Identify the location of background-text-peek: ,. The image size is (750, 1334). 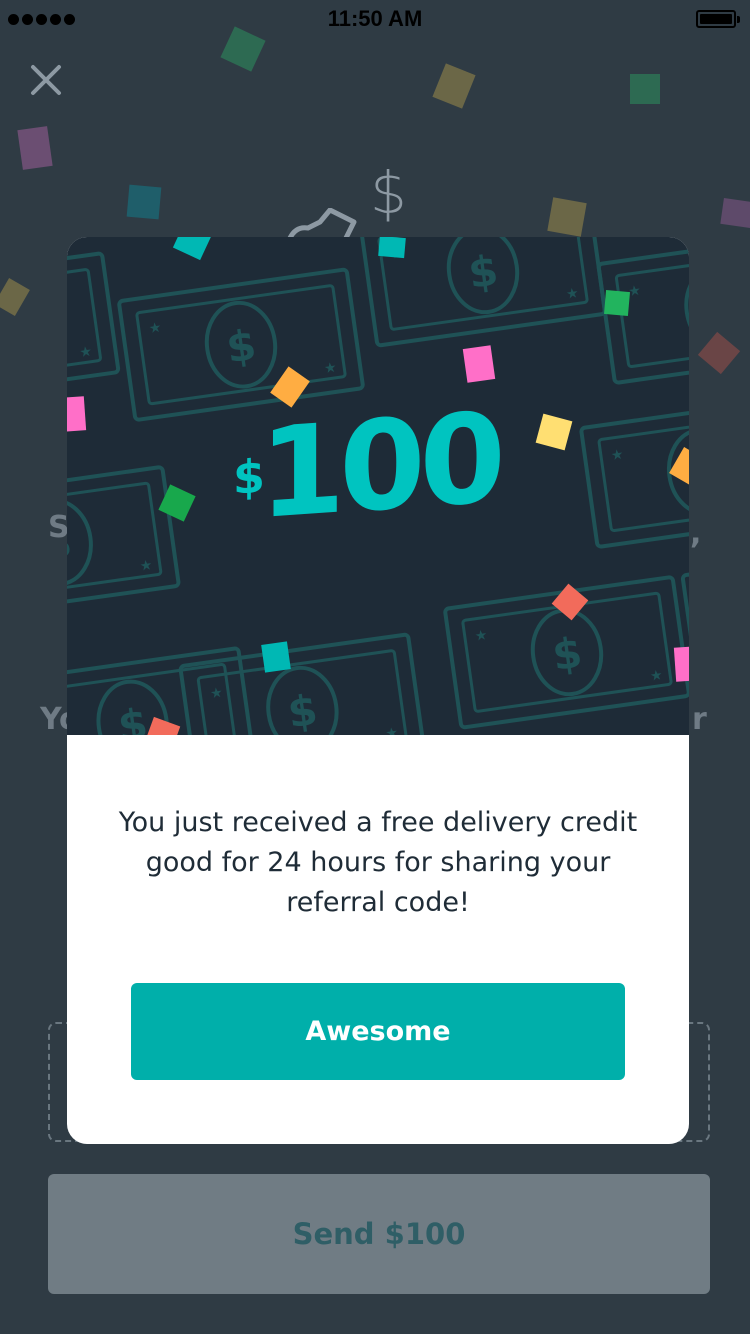
(696, 533).